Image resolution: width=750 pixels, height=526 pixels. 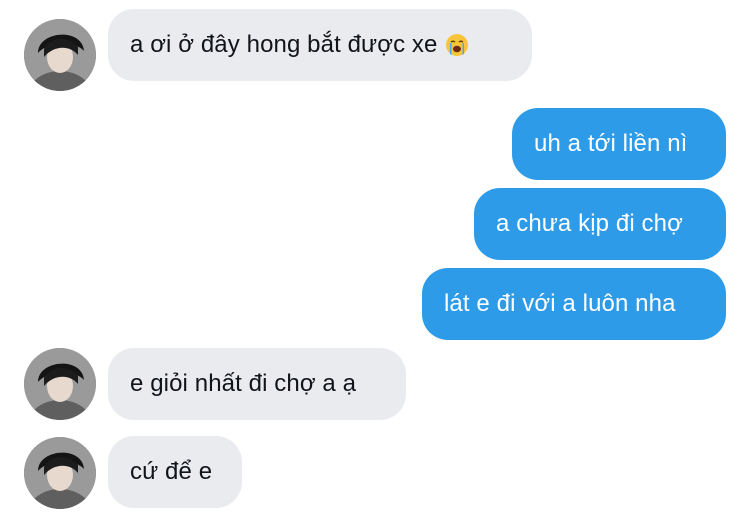 I want to click on message-text: e giỏi nhất đi chợ a ạ, so click(x=243, y=383).